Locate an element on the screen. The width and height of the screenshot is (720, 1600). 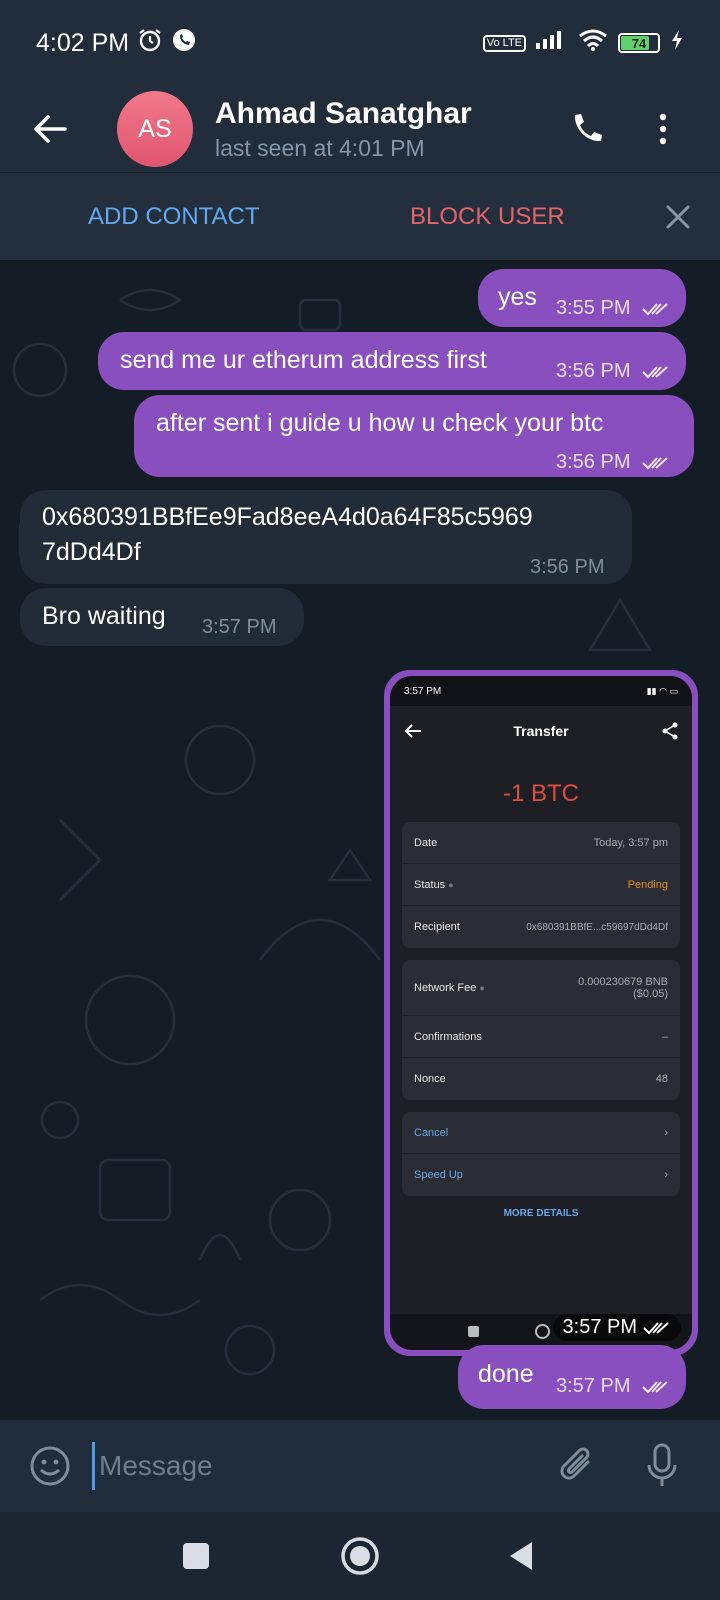
circle-icon is located at coordinates (542, 1331).